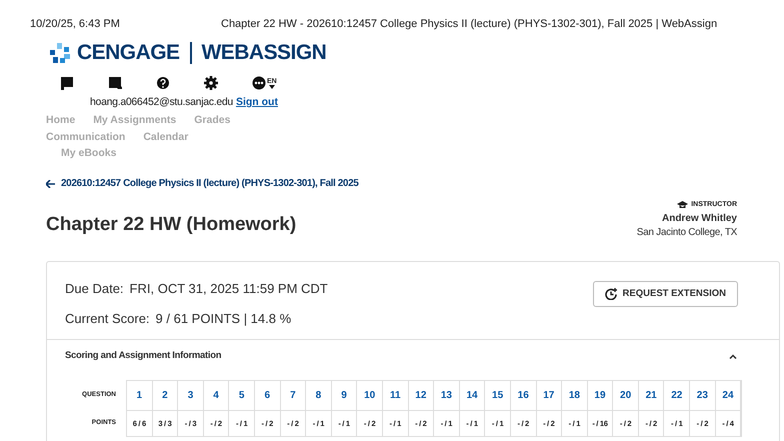 The width and height of the screenshot is (784, 441). What do you see at coordinates (267, 396) in the screenshot?
I see `question-link: 6` at bounding box center [267, 396].